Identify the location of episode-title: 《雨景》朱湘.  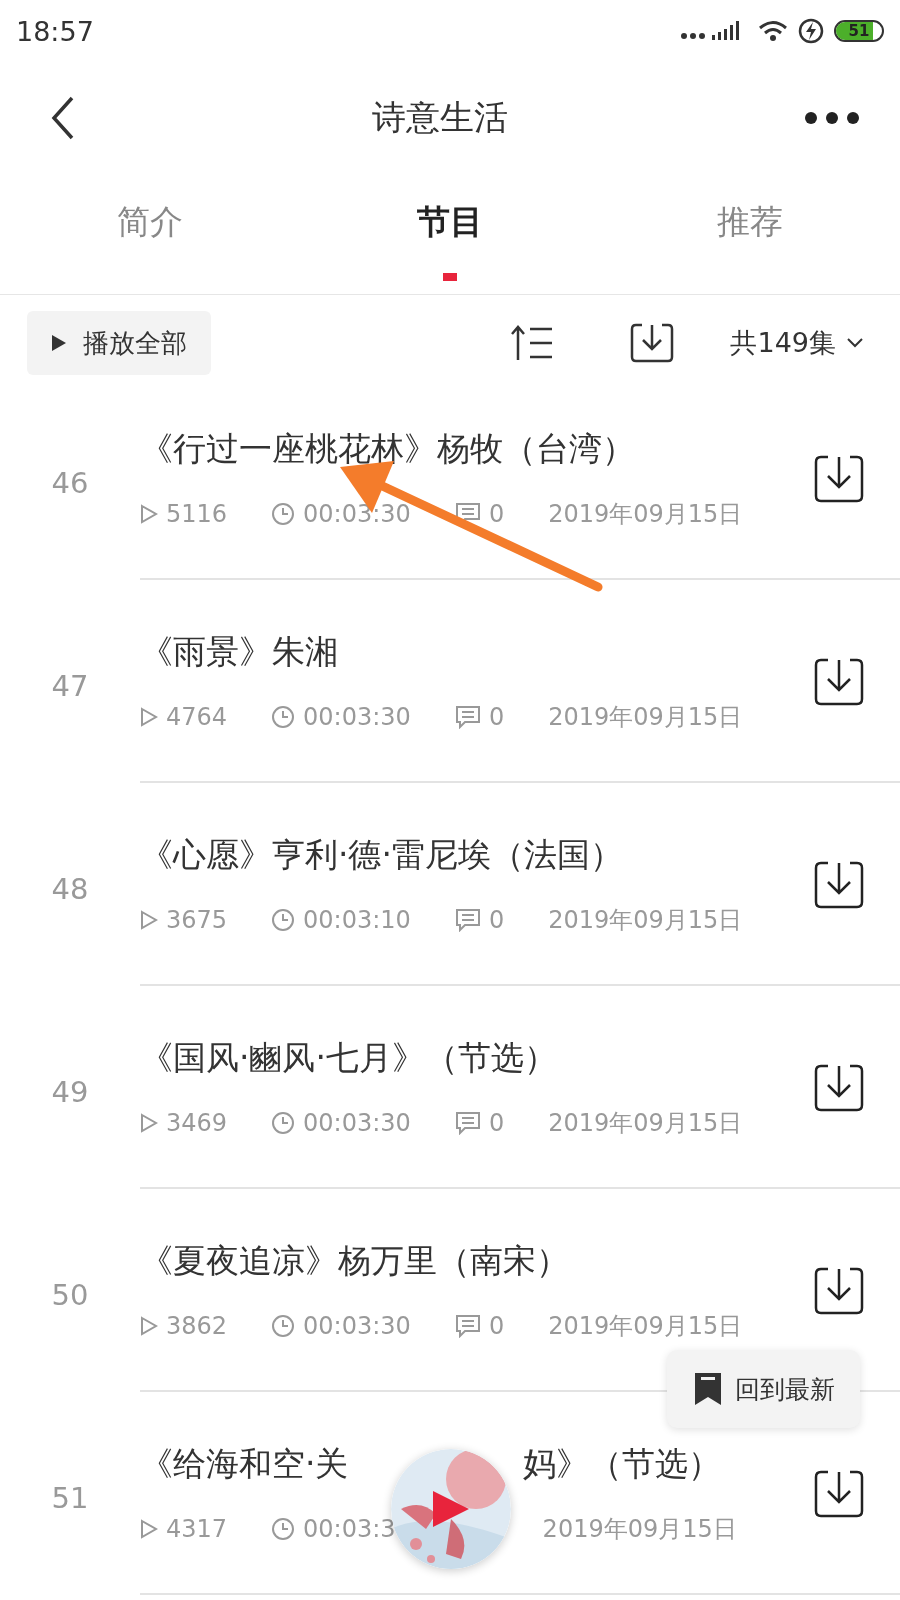
(239, 652).